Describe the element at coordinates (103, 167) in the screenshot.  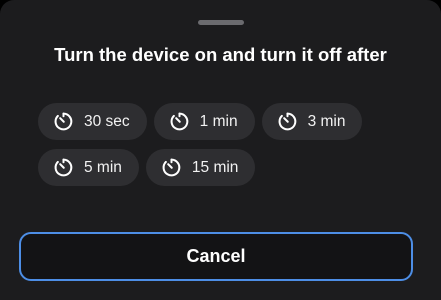
I see `timer-option-label: 5 min` at that location.